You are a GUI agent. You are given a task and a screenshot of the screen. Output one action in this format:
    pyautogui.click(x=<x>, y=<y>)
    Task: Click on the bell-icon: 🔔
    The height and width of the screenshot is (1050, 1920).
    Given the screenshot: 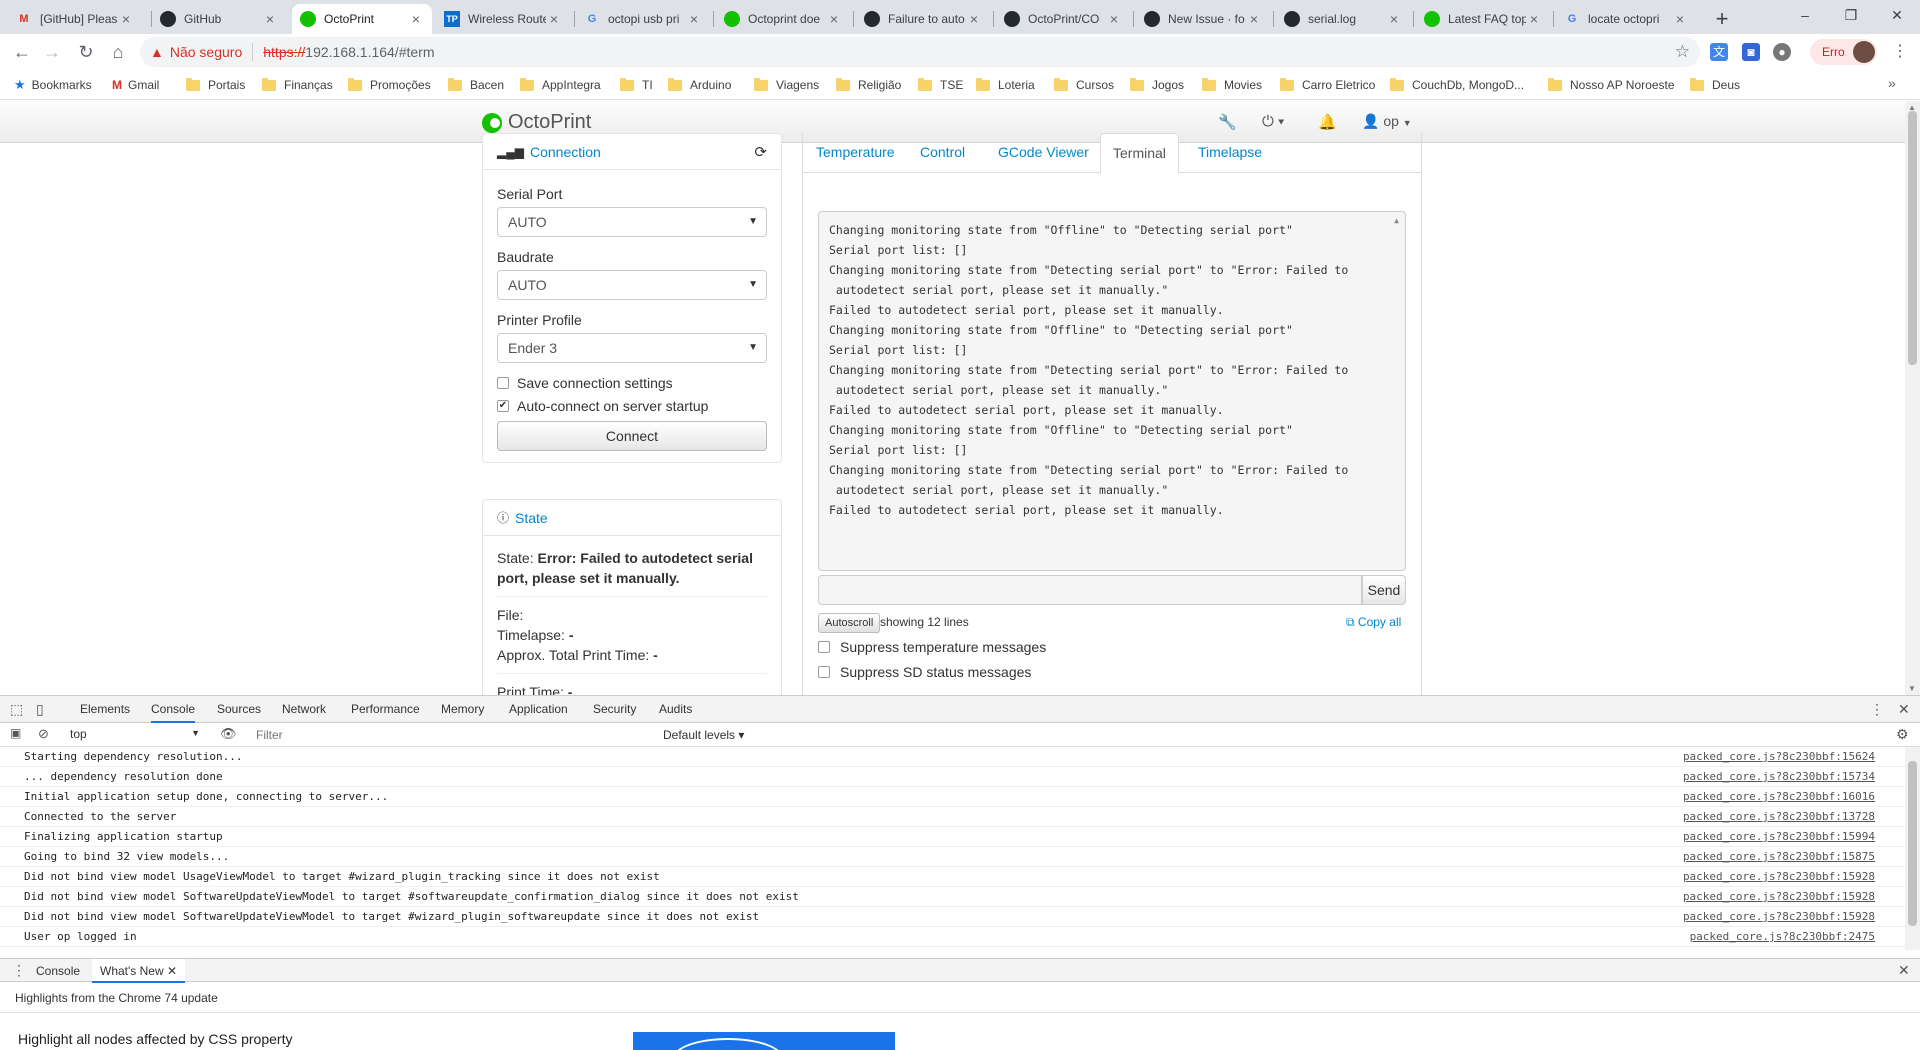 What is the action you would take?
    pyautogui.click(x=1327, y=122)
    